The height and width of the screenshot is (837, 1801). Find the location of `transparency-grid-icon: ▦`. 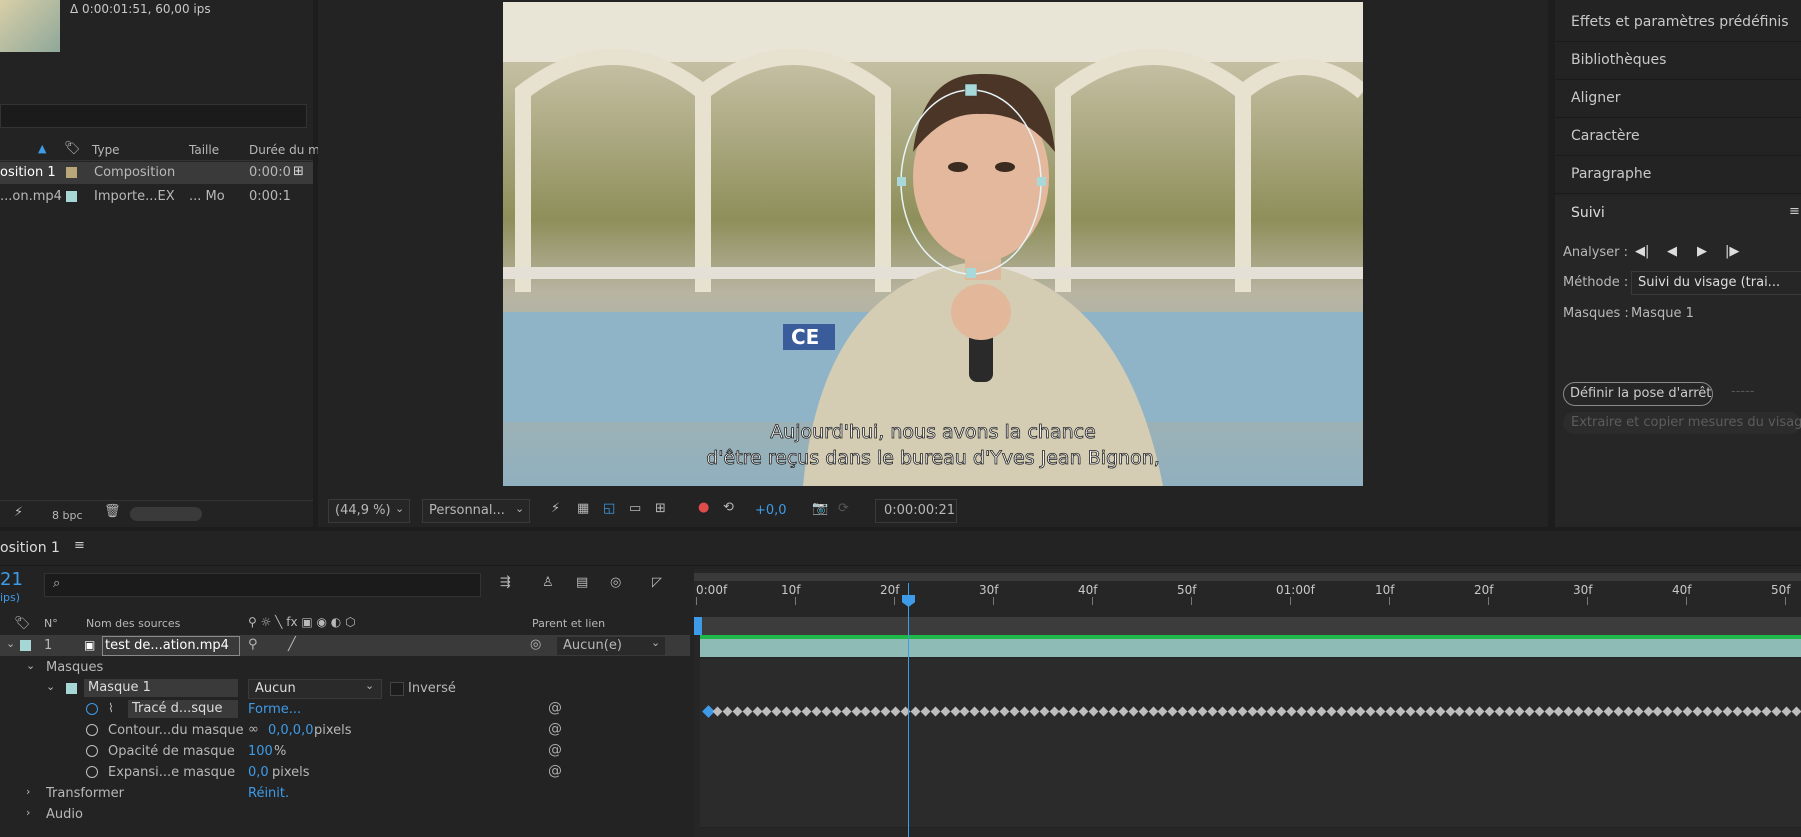

transparency-grid-icon: ▦ is located at coordinates (583, 508).